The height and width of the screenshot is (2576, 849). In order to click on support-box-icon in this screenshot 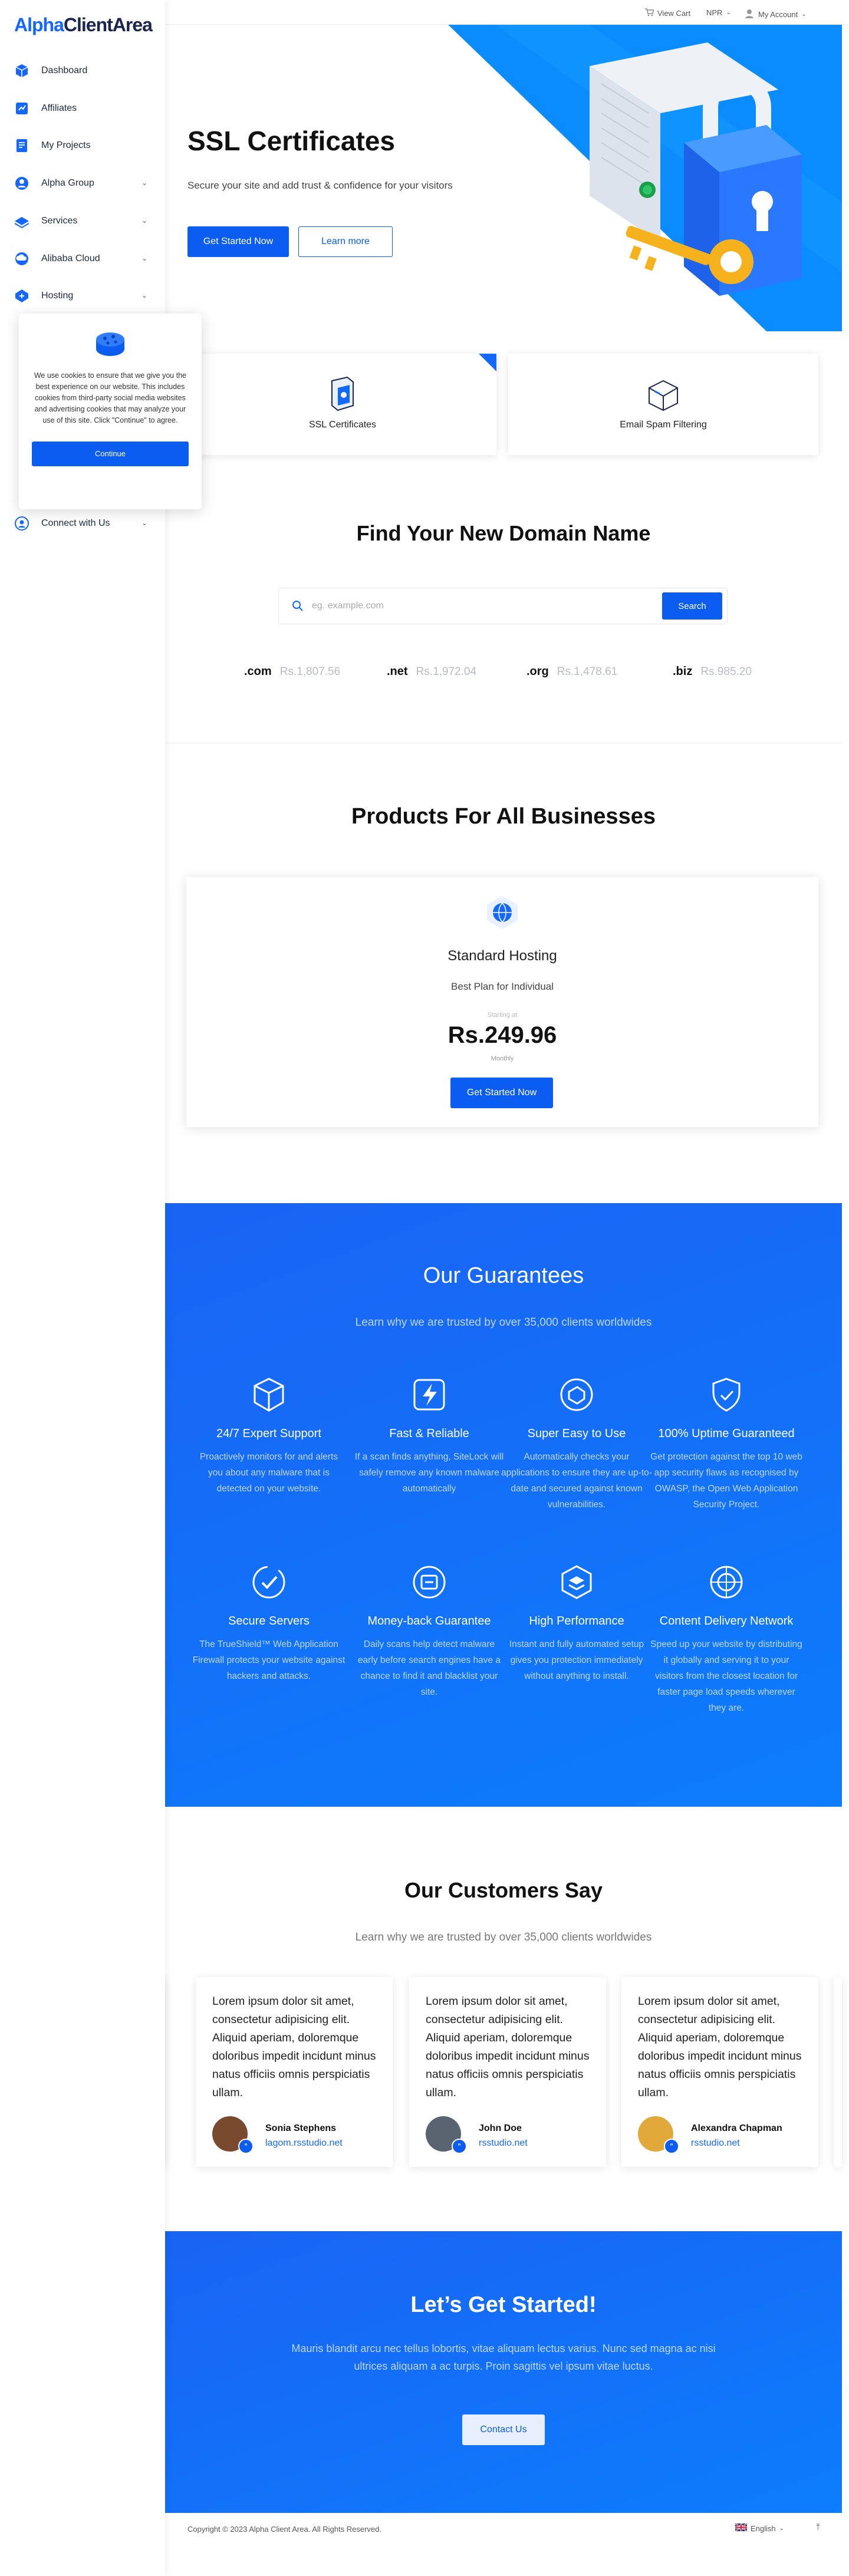, I will do `click(268, 1394)`.